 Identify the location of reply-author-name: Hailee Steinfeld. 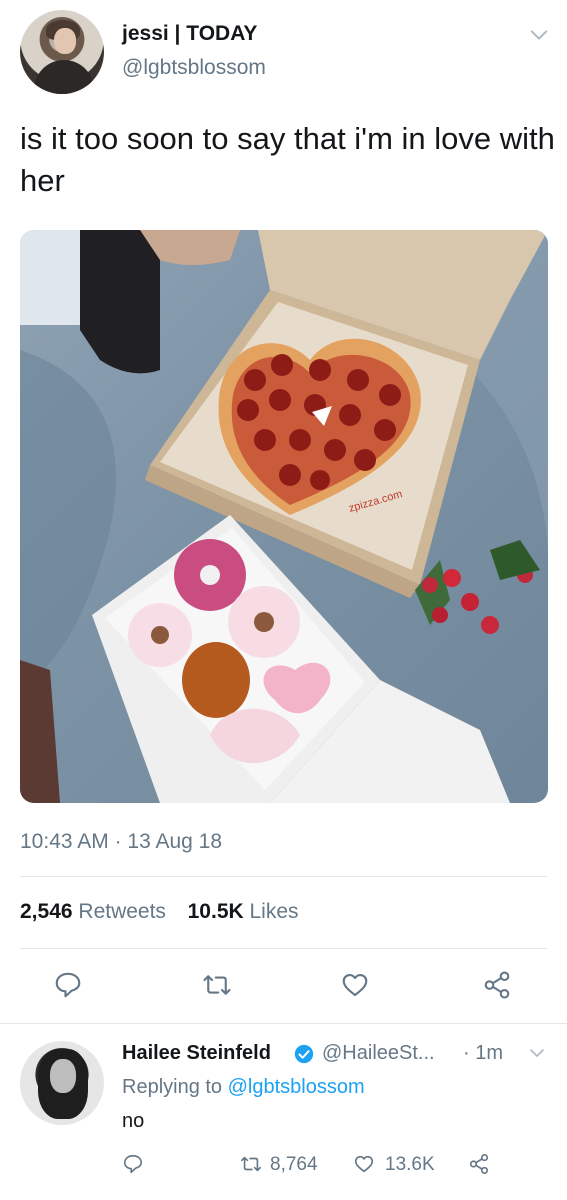
(196, 1053).